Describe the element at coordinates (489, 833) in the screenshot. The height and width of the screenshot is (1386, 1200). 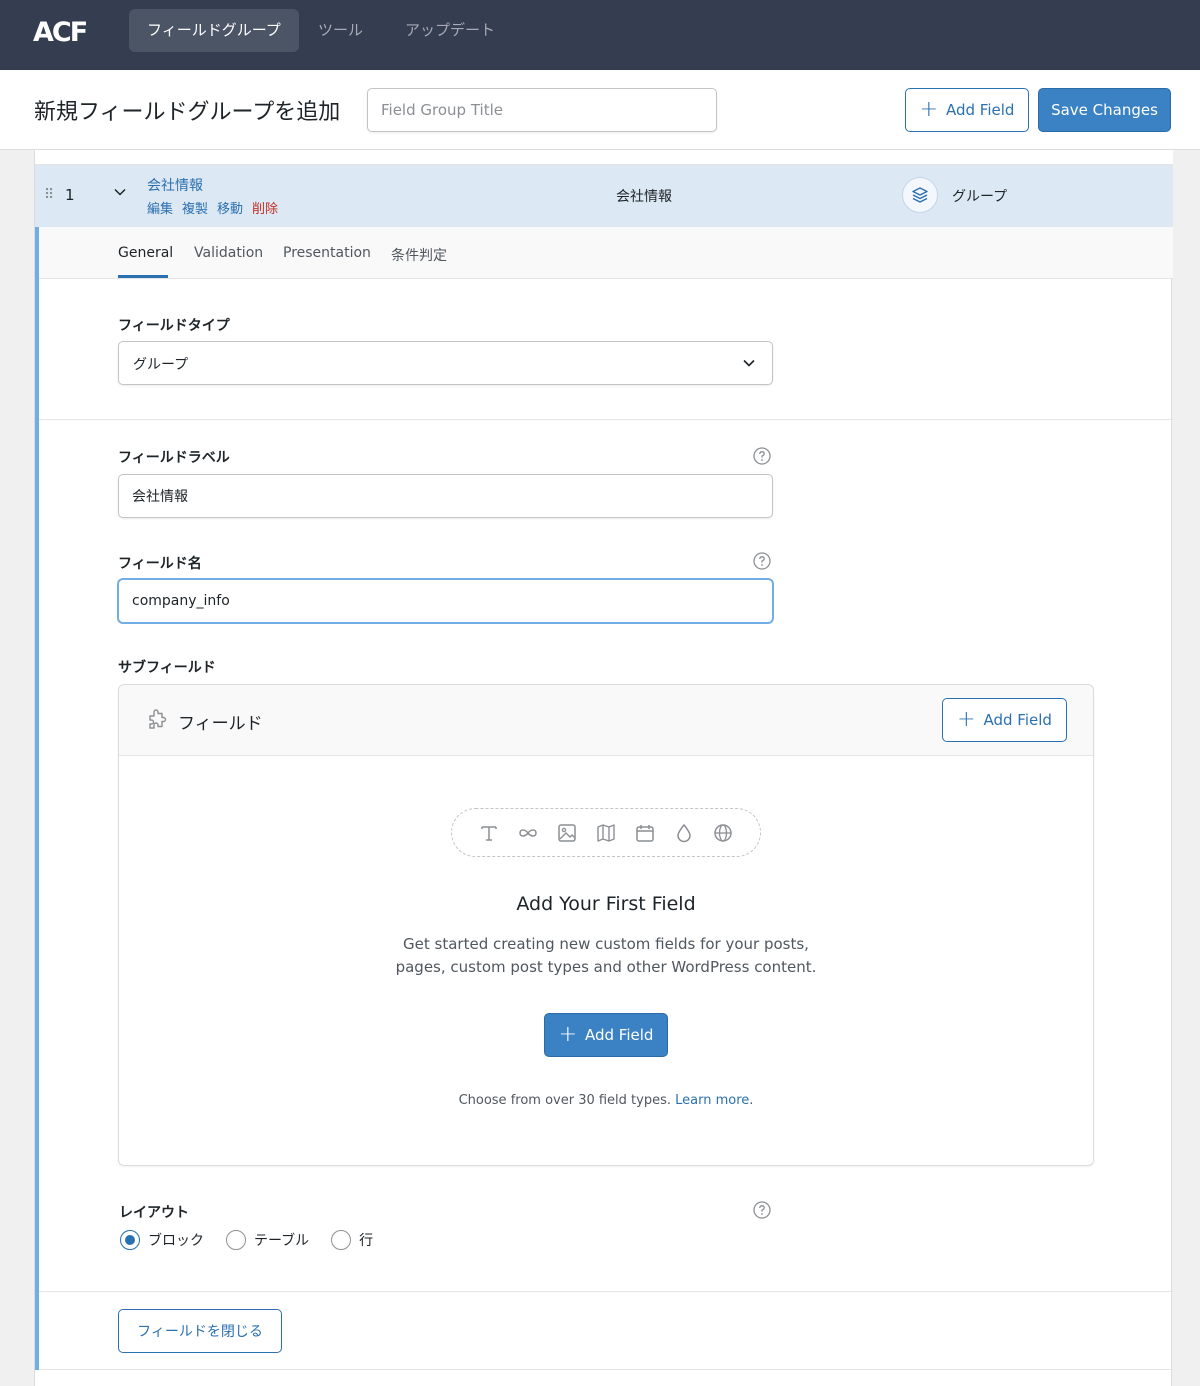
I see `text-icon` at that location.